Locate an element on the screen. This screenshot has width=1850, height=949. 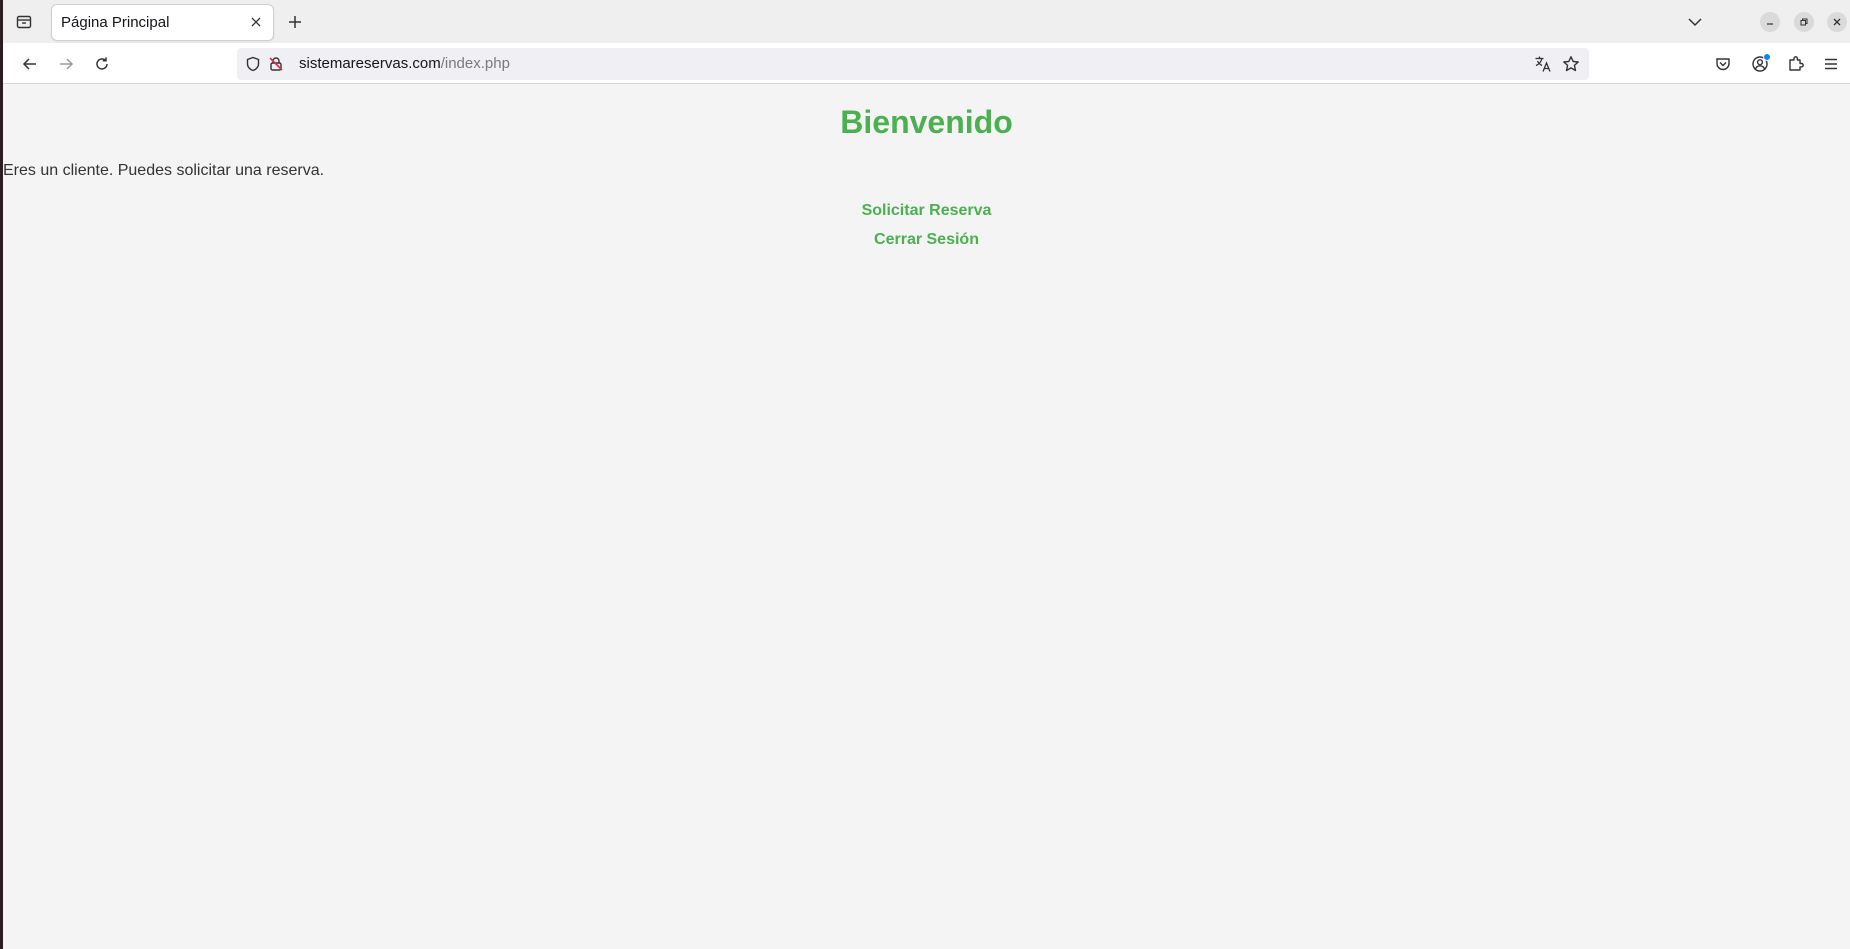
plus-icon is located at coordinates (295, 22).